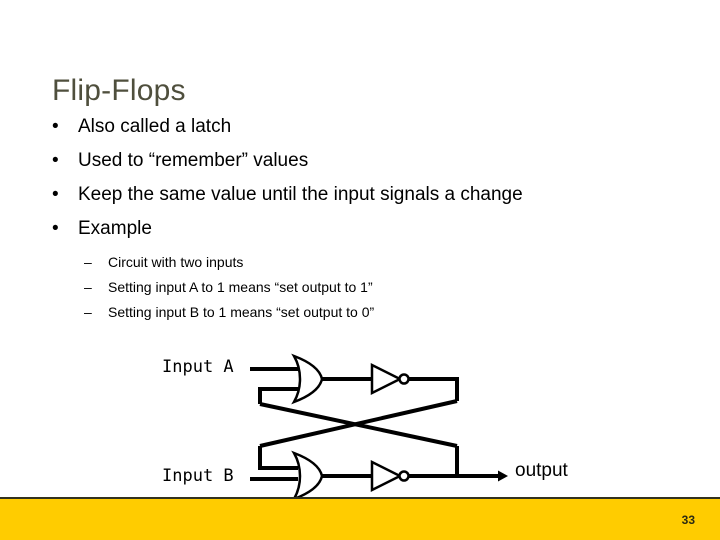 The image size is (720, 540). Describe the element at coordinates (390, 476) in the screenshot. I see `inverter-bottom` at that location.